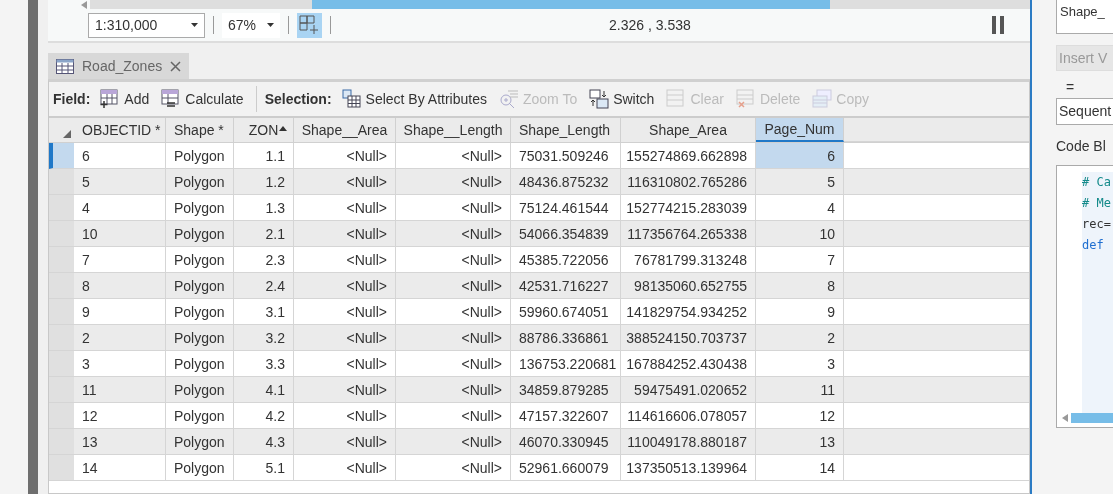 The width and height of the screenshot is (1113, 494). What do you see at coordinates (1097, 182) in the screenshot?
I see `code-line: # Ca` at bounding box center [1097, 182].